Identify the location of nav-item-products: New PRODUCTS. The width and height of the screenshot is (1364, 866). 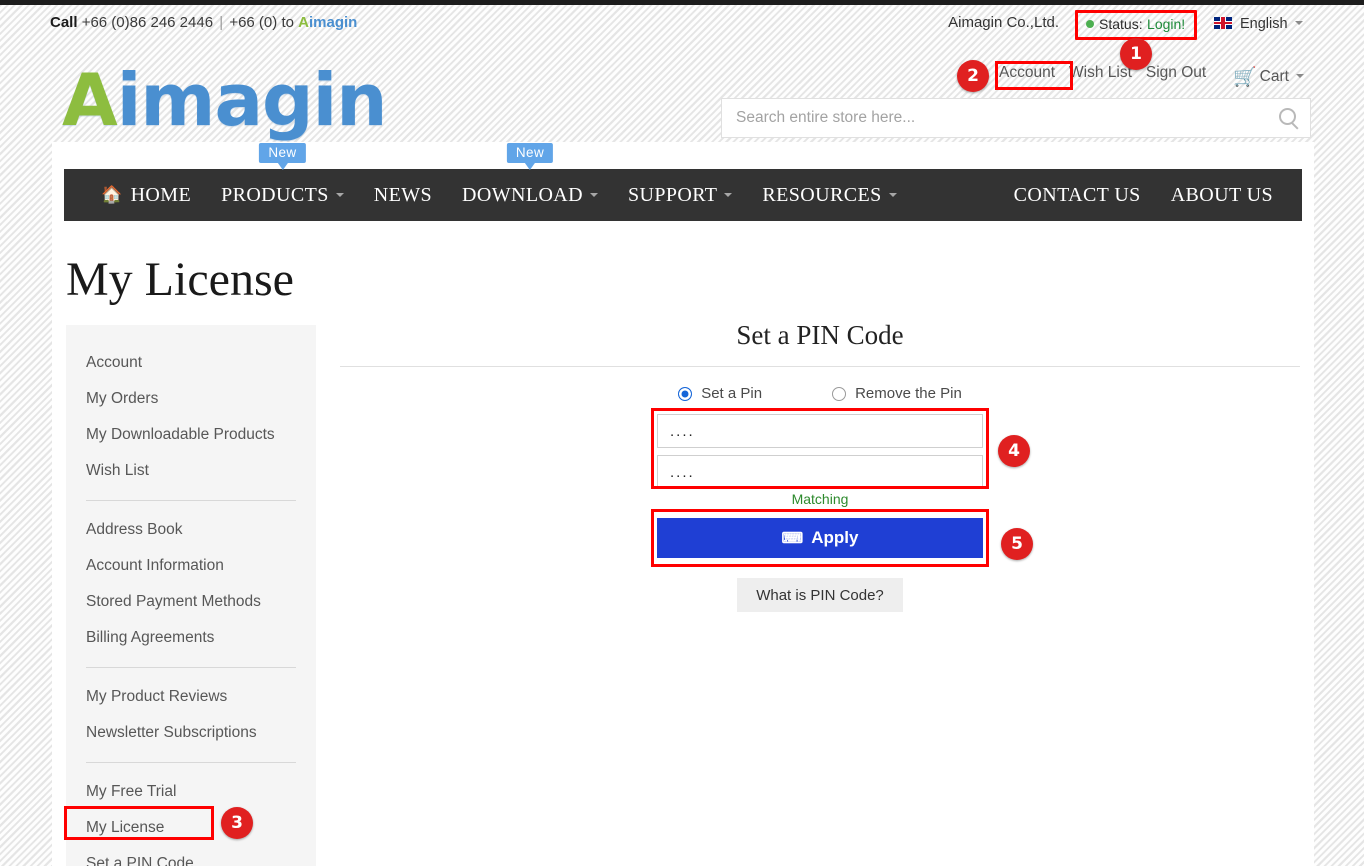
(282, 182).